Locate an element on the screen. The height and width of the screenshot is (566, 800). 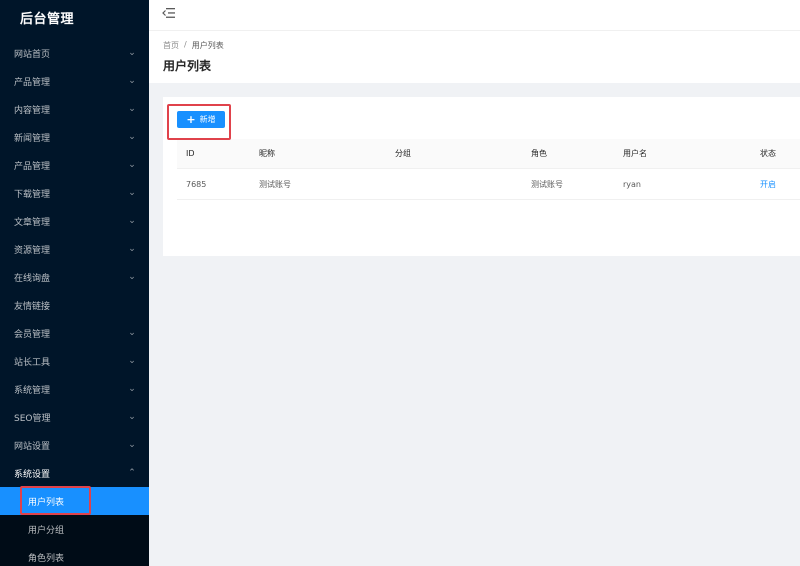
highlight-box-add is located at coordinates (199, 122).